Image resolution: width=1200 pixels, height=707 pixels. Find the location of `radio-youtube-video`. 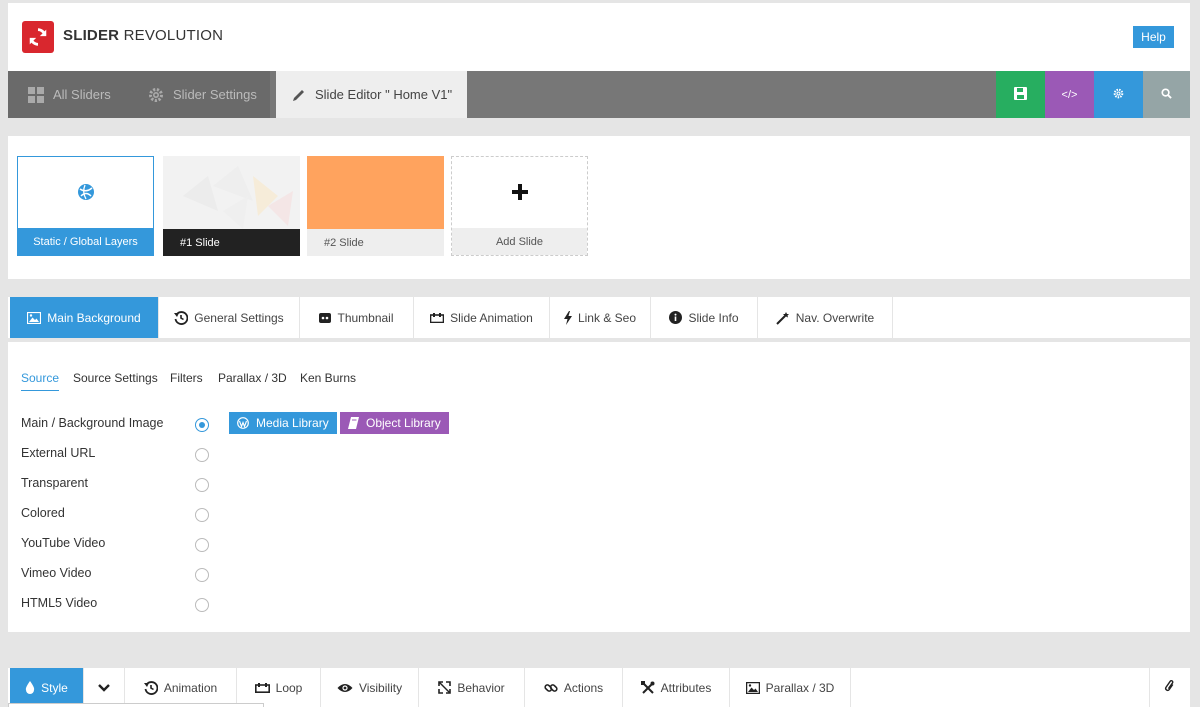

radio-youtube-video is located at coordinates (202, 545).